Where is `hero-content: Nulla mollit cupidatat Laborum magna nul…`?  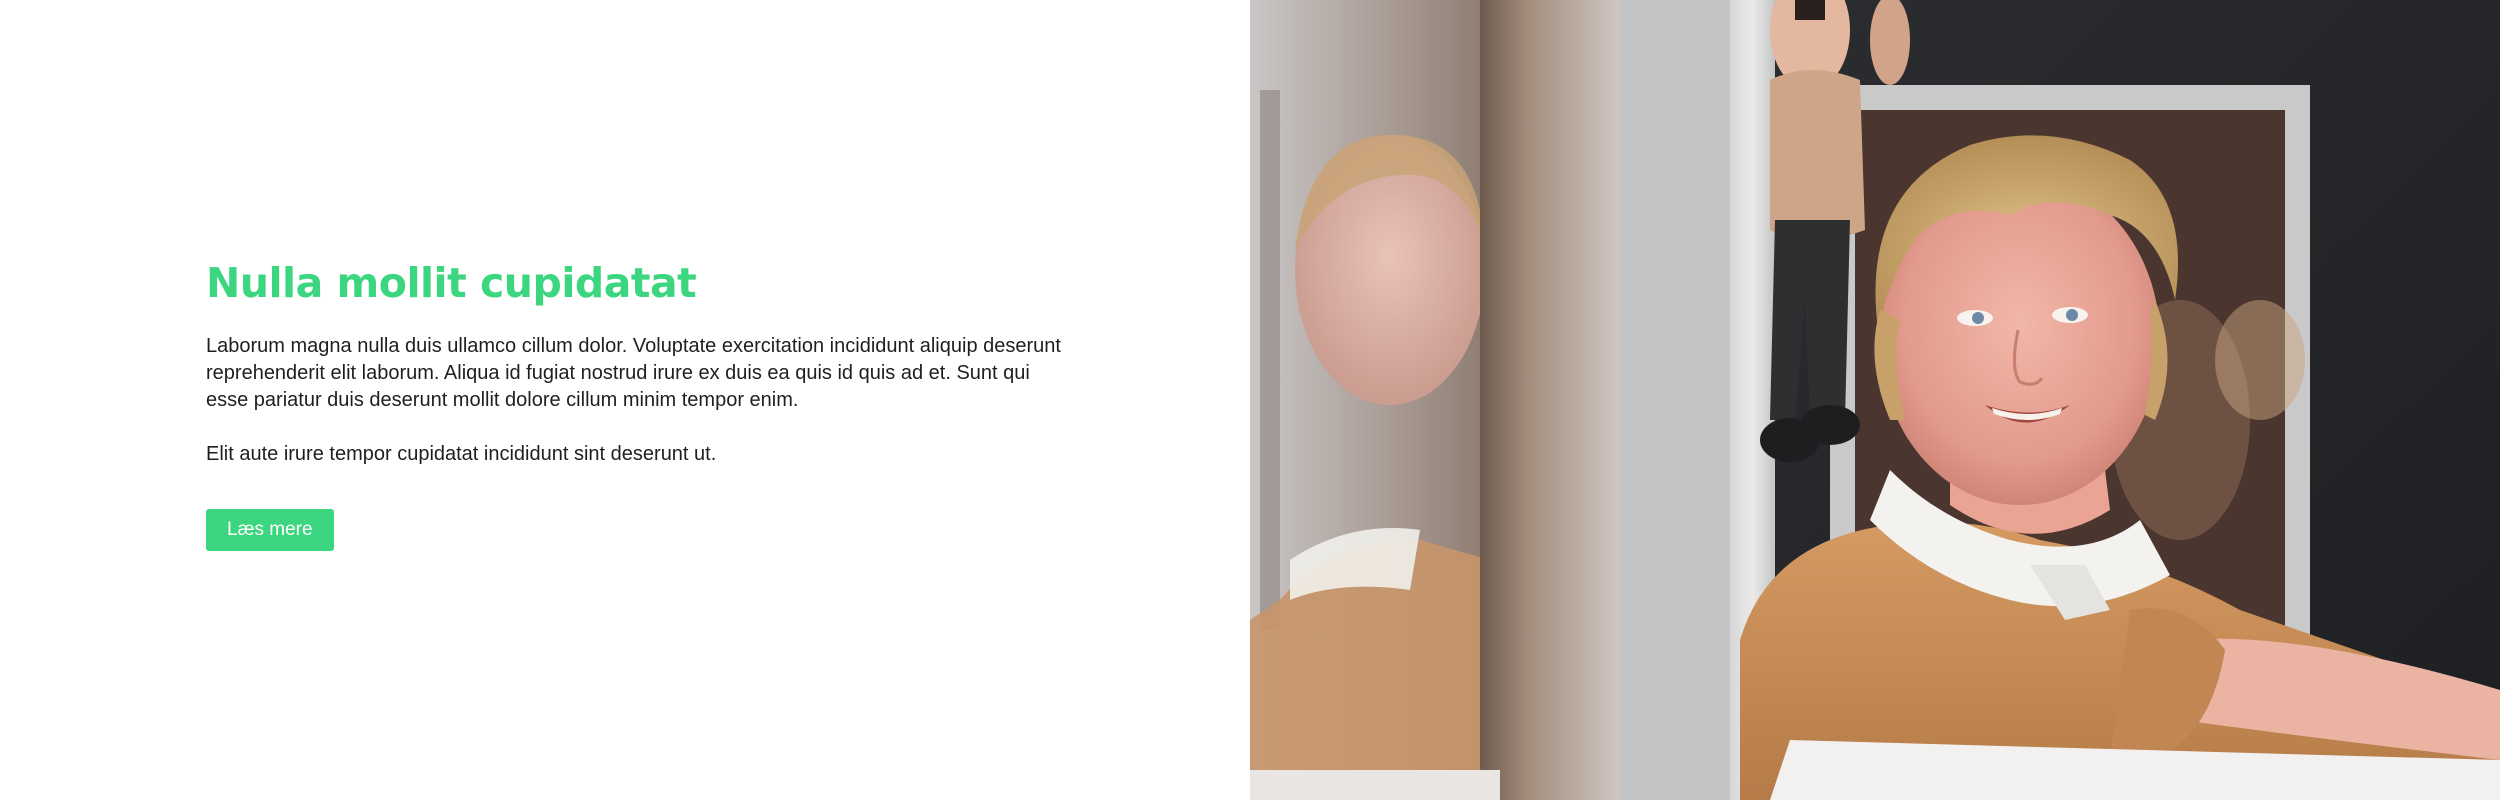
hero-content: Nulla mollit cupidatat Laborum magna nul… is located at coordinates (636, 403).